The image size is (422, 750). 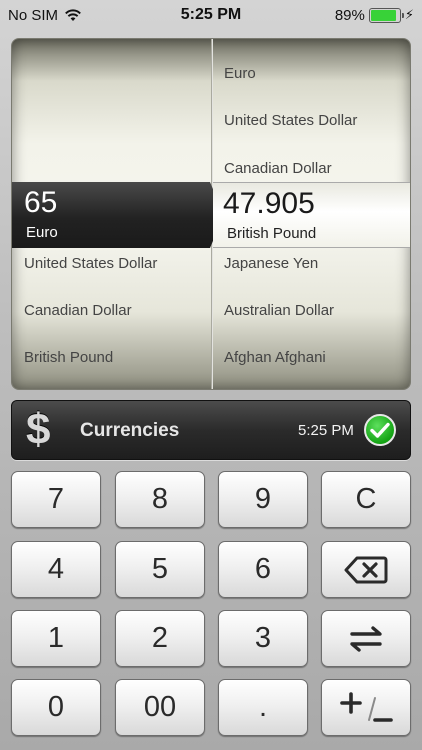 I want to click on key-3: 3, so click(x=263, y=638).